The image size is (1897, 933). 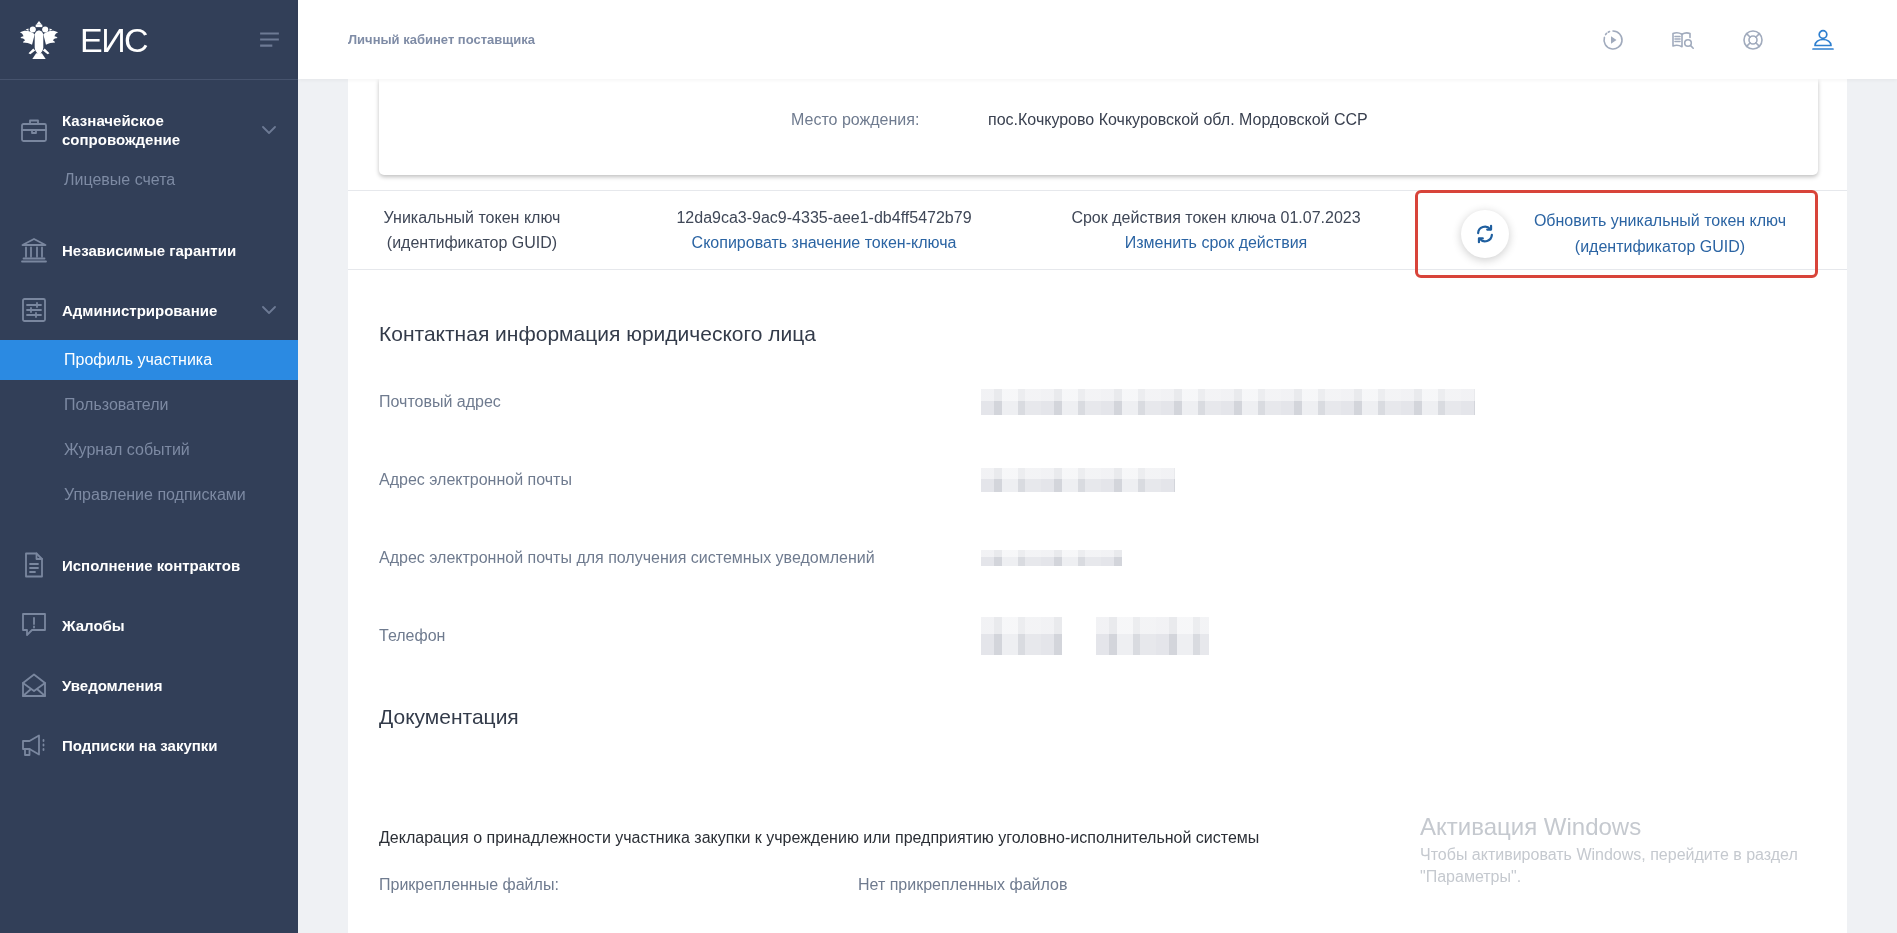 What do you see at coordinates (449, 717) in the screenshot?
I see `section-heading: Документация` at bounding box center [449, 717].